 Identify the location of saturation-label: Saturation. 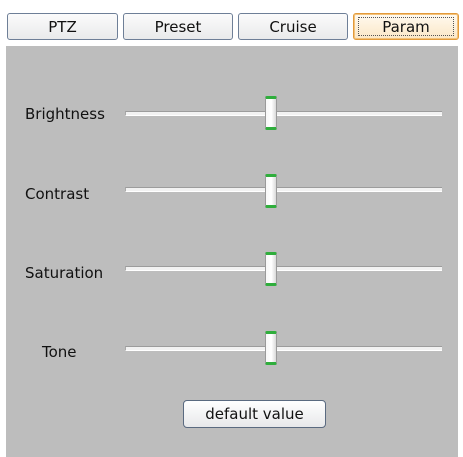
(64, 273).